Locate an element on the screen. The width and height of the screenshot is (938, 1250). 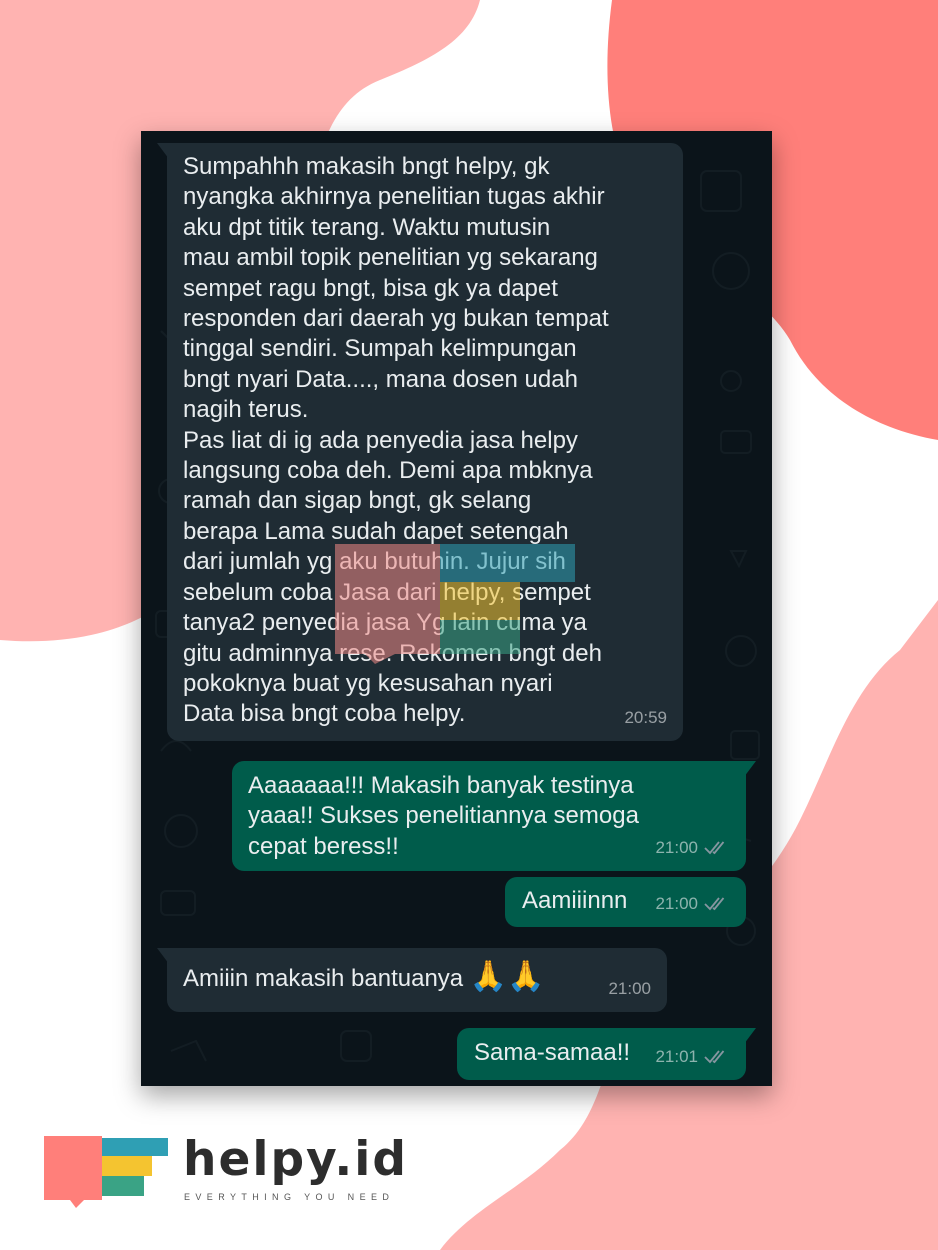
message-bubble-outgoing: Sama-samaa!! 21:01 is located at coordinates (606, 1054).